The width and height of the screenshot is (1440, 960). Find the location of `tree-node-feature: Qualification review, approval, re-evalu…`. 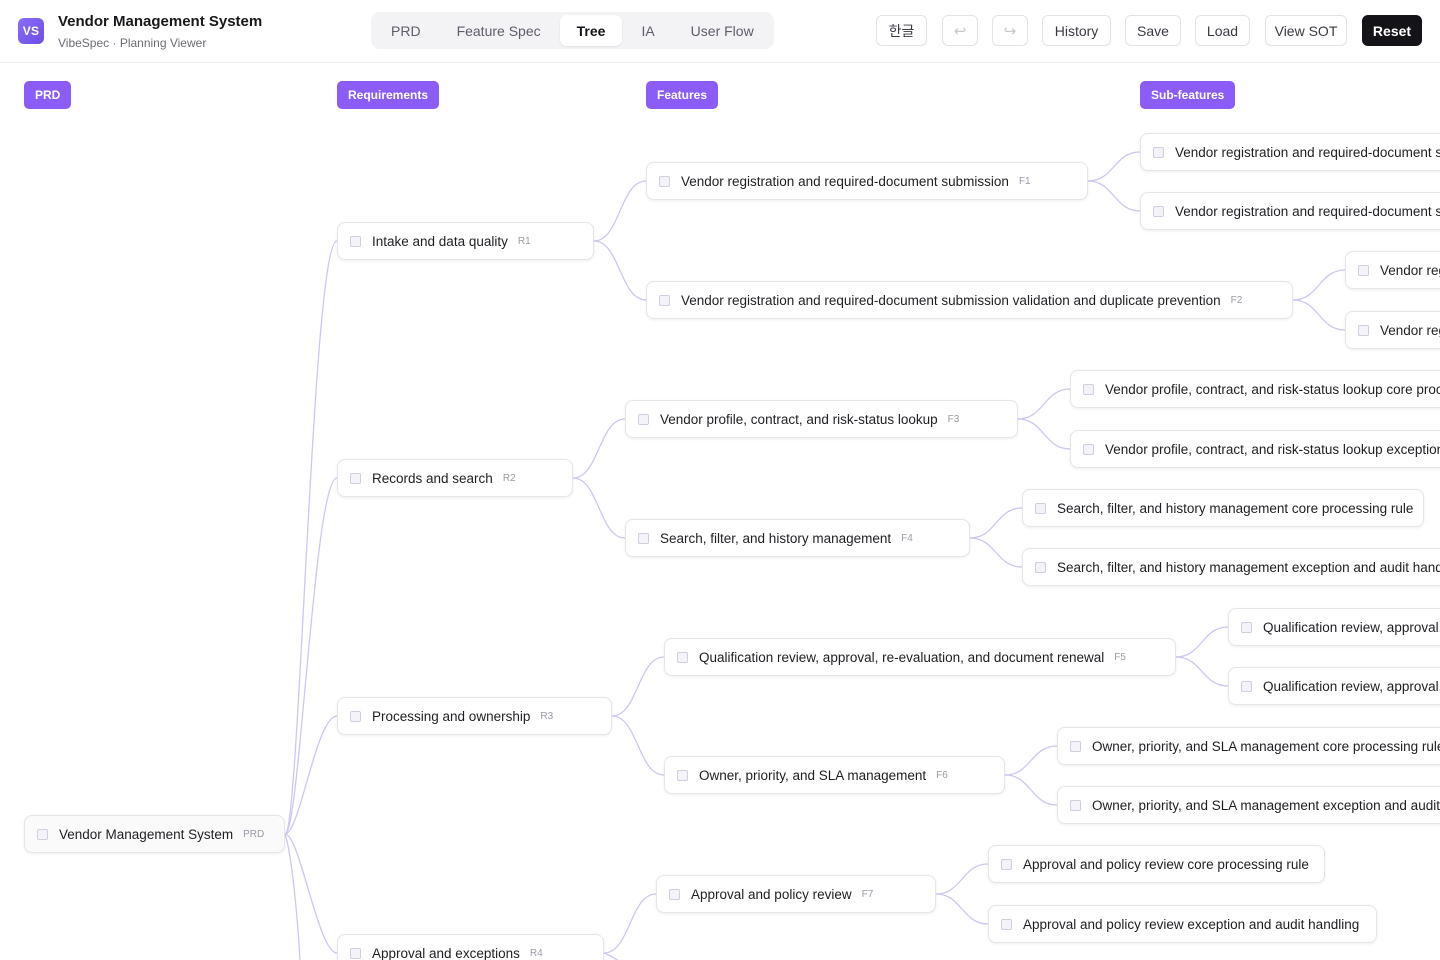

tree-node-feature: Qualification review, approval, re-evalu… is located at coordinates (920, 657).